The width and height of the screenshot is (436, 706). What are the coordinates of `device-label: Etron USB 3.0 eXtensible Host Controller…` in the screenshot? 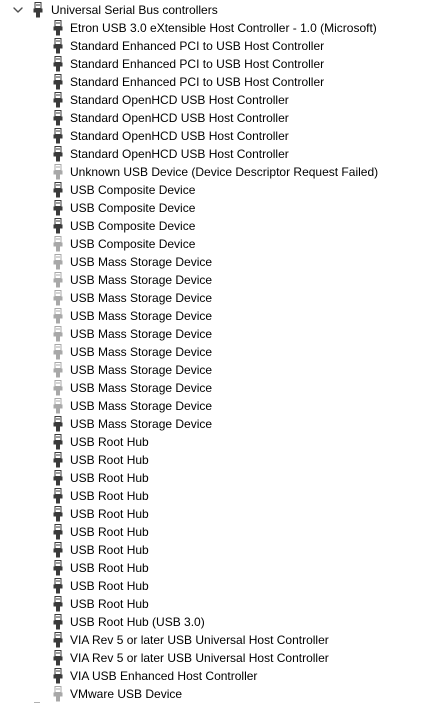 It's located at (223, 28).